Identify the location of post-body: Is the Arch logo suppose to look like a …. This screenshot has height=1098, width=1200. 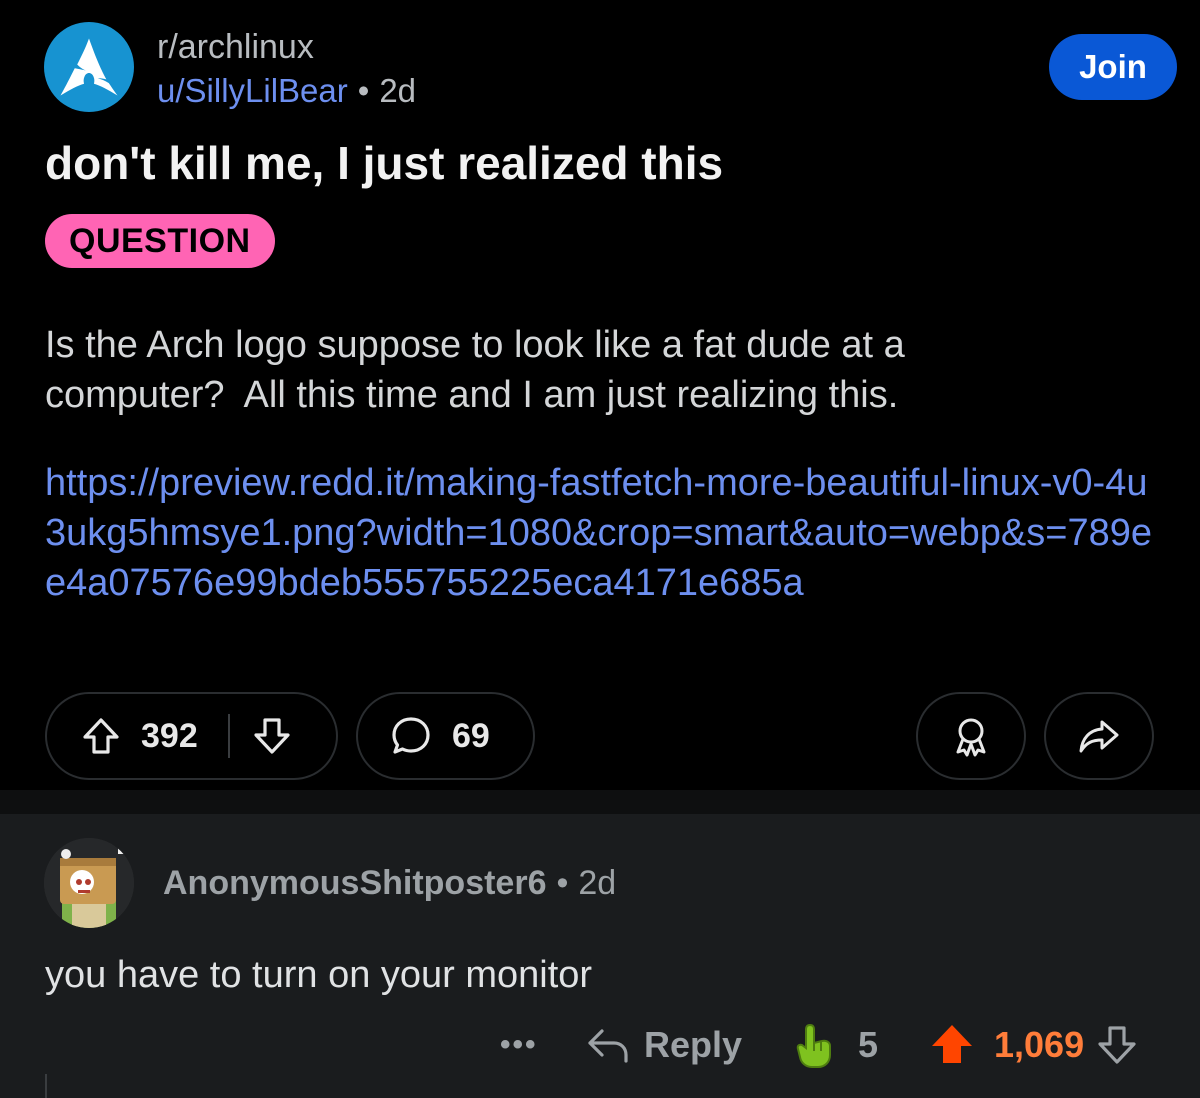
(475, 370).